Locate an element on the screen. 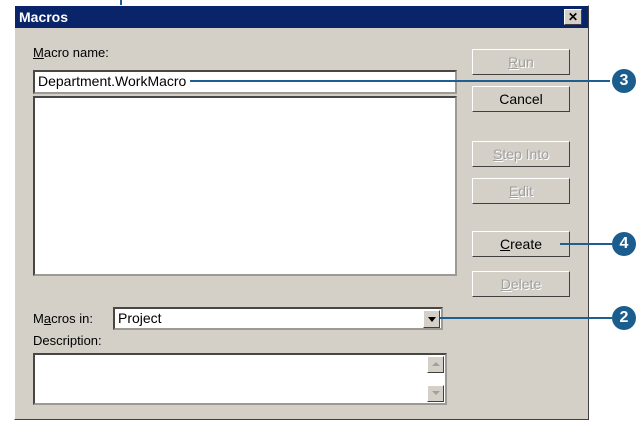 This screenshot has width=641, height=422. callout-3-leader is located at coordinates (400, 81).